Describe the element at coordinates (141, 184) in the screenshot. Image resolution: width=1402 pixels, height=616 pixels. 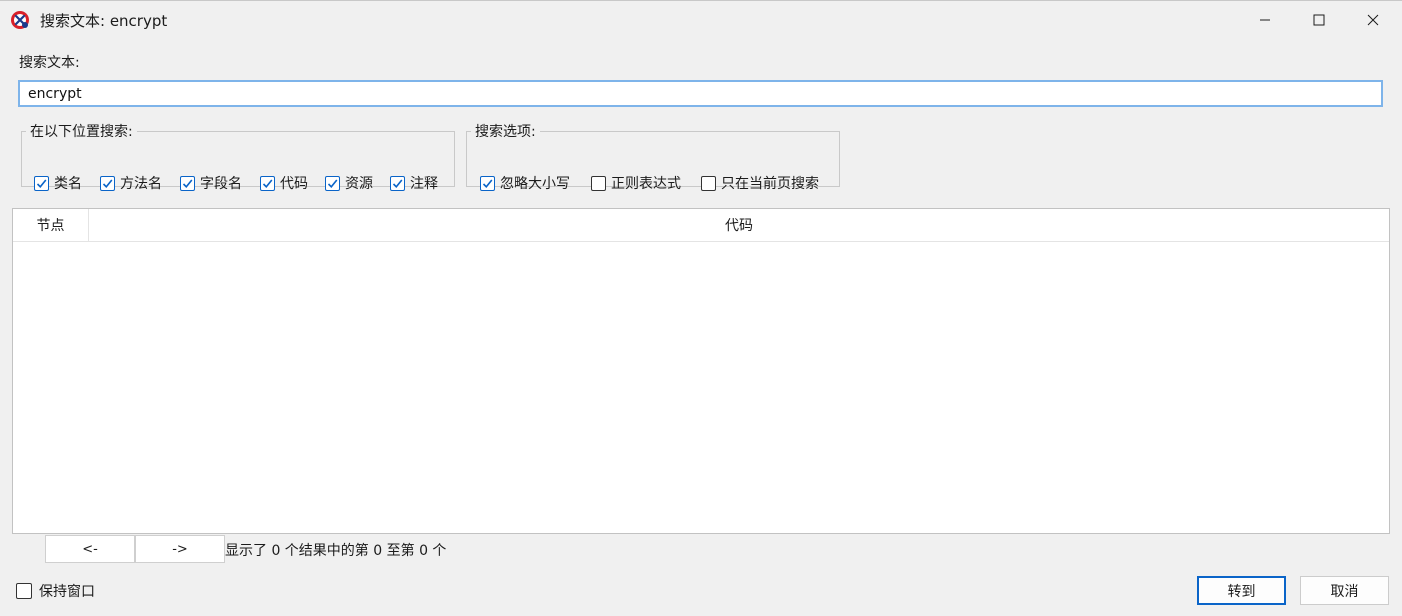
I see `checkbox-label: 方法名` at that location.